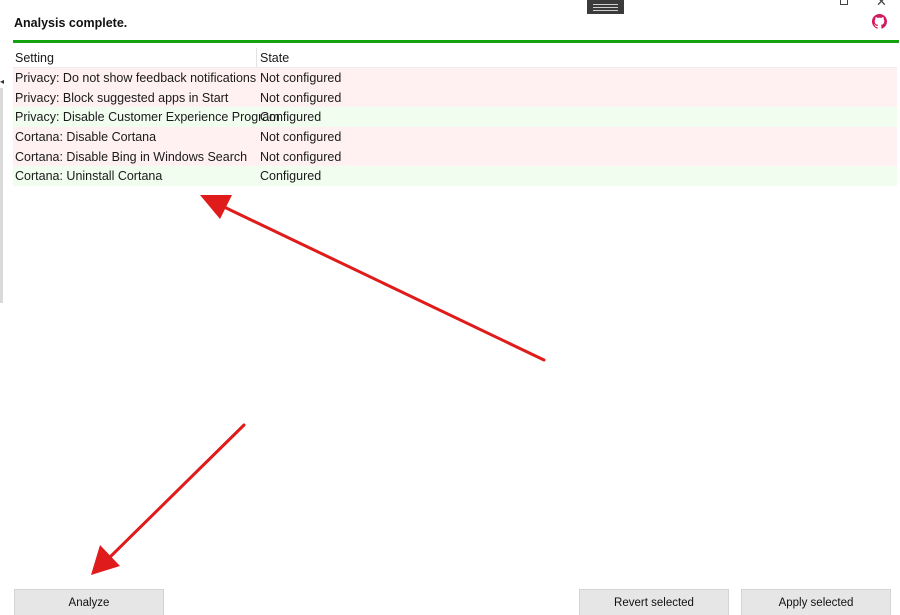  What do you see at coordinates (89, 602) in the screenshot?
I see `analyze-button: Analyze` at bounding box center [89, 602].